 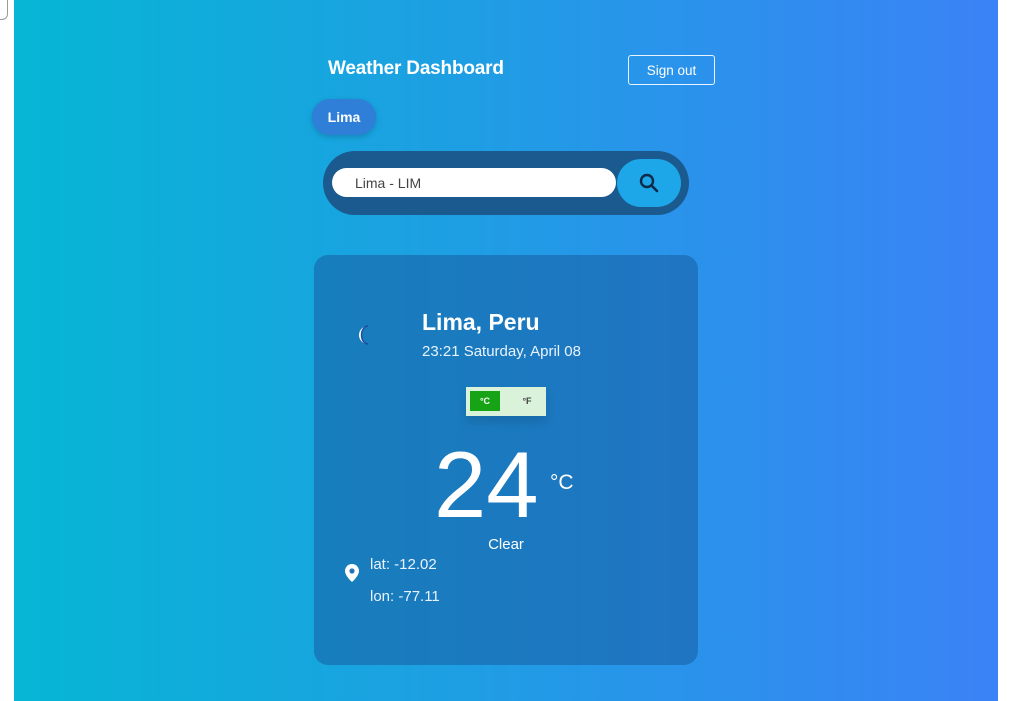 I want to click on location-name: Lima, Peru, so click(x=481, y=322).